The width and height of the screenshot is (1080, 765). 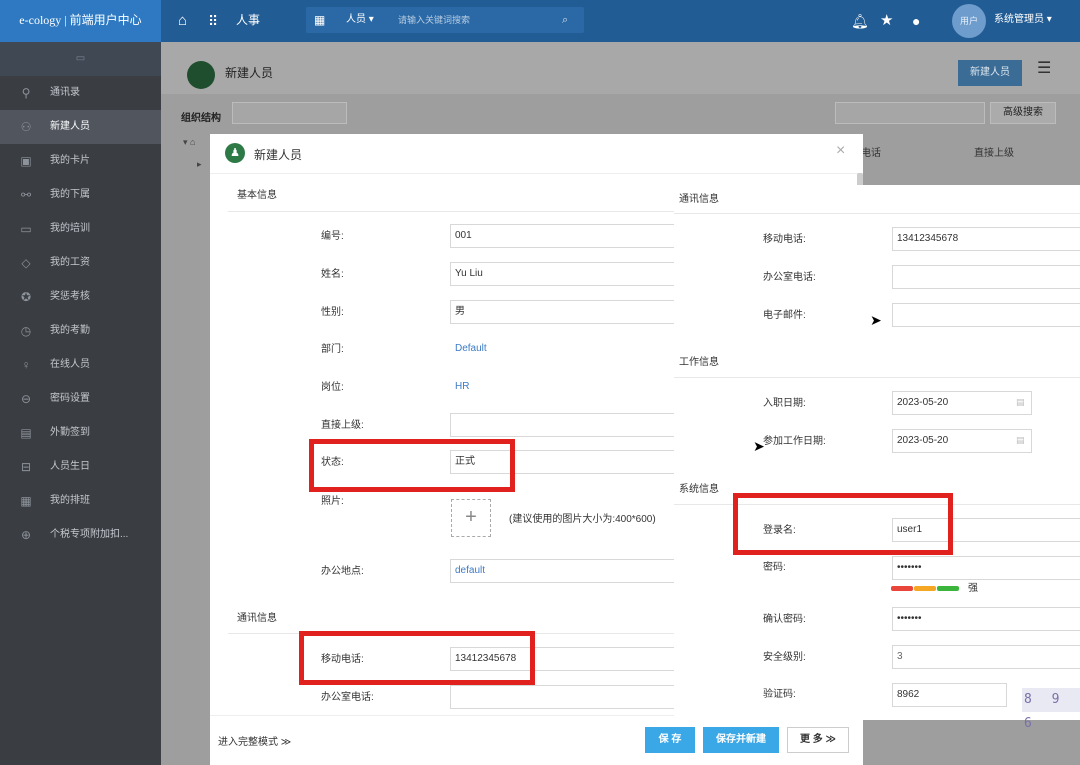 I want to click on section-title-system: 系统信息, so click(x=699, y=489).